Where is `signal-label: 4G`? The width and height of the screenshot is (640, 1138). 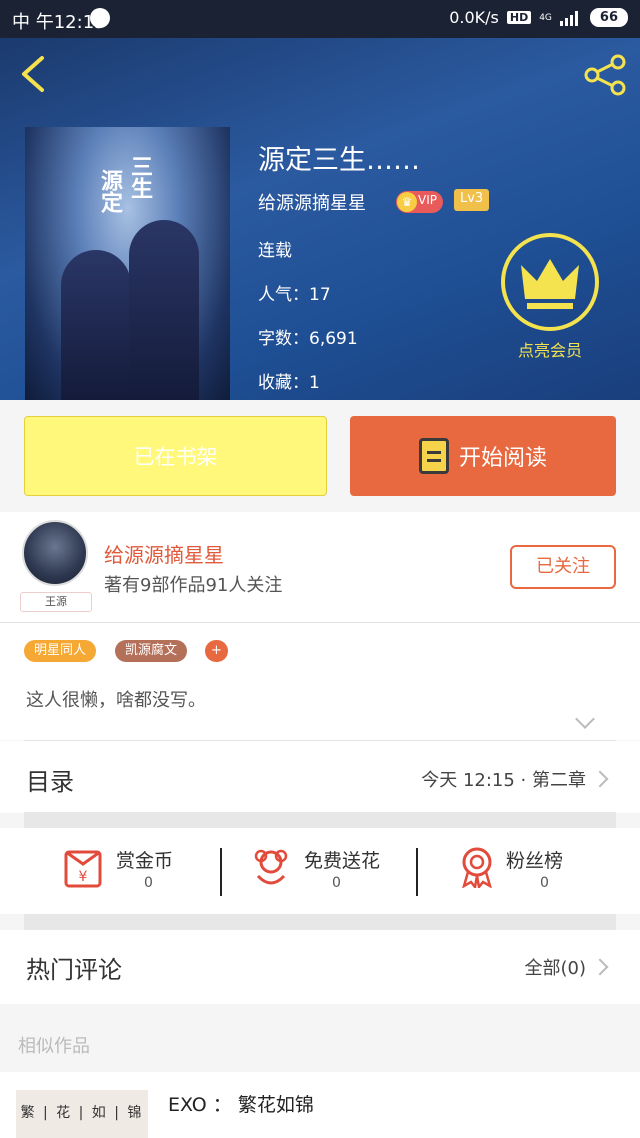 signal-label: 4G is located at coordinates (545, 17).